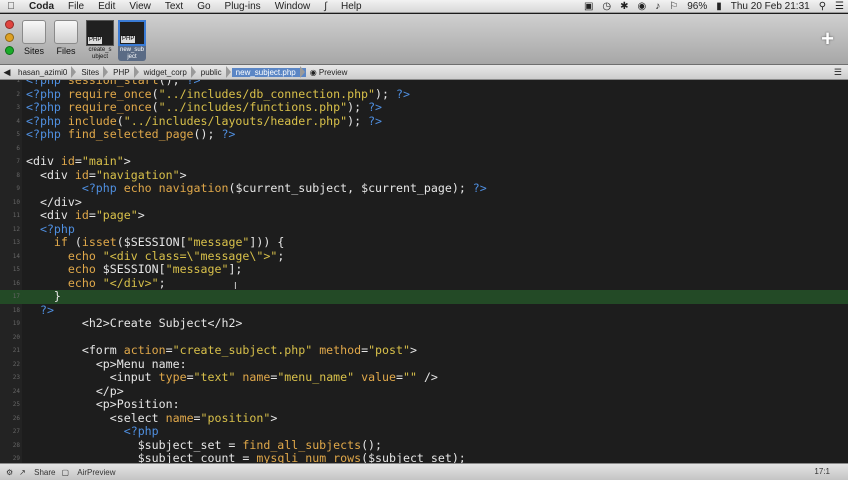 The width and height of the screenshot is (848, 480). I want to click on code-line: 12 <?php, so click(424, 229).